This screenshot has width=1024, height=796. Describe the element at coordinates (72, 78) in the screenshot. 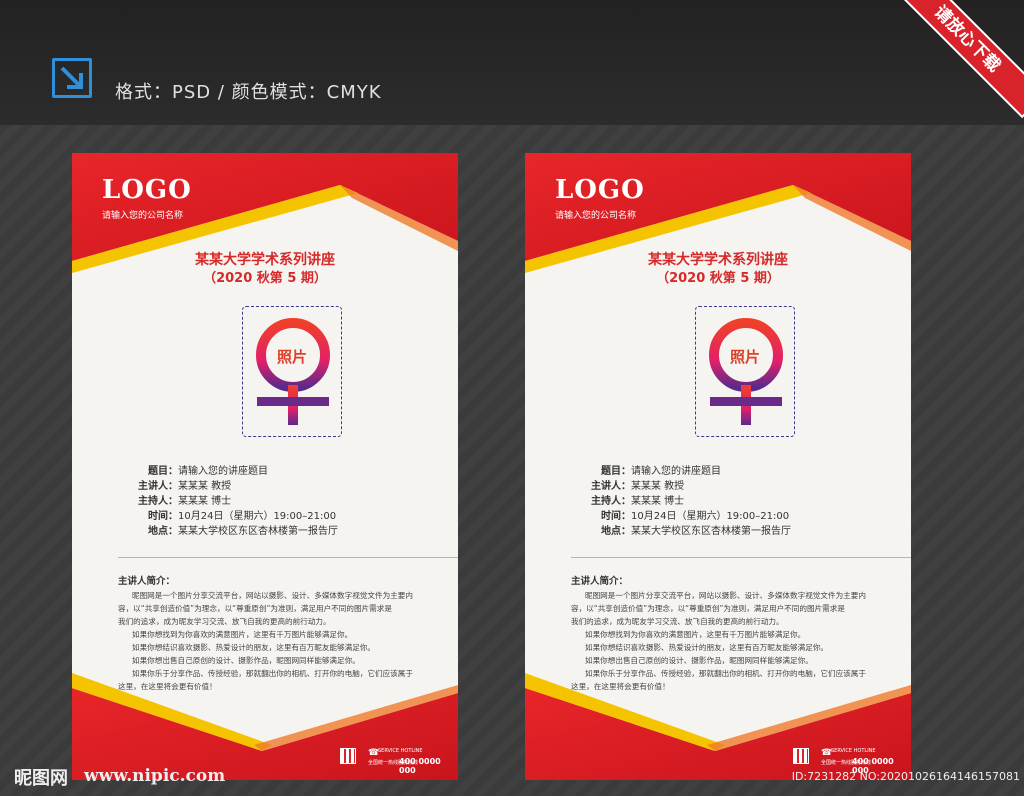

I see `arrow-down-right-icon` at that location.